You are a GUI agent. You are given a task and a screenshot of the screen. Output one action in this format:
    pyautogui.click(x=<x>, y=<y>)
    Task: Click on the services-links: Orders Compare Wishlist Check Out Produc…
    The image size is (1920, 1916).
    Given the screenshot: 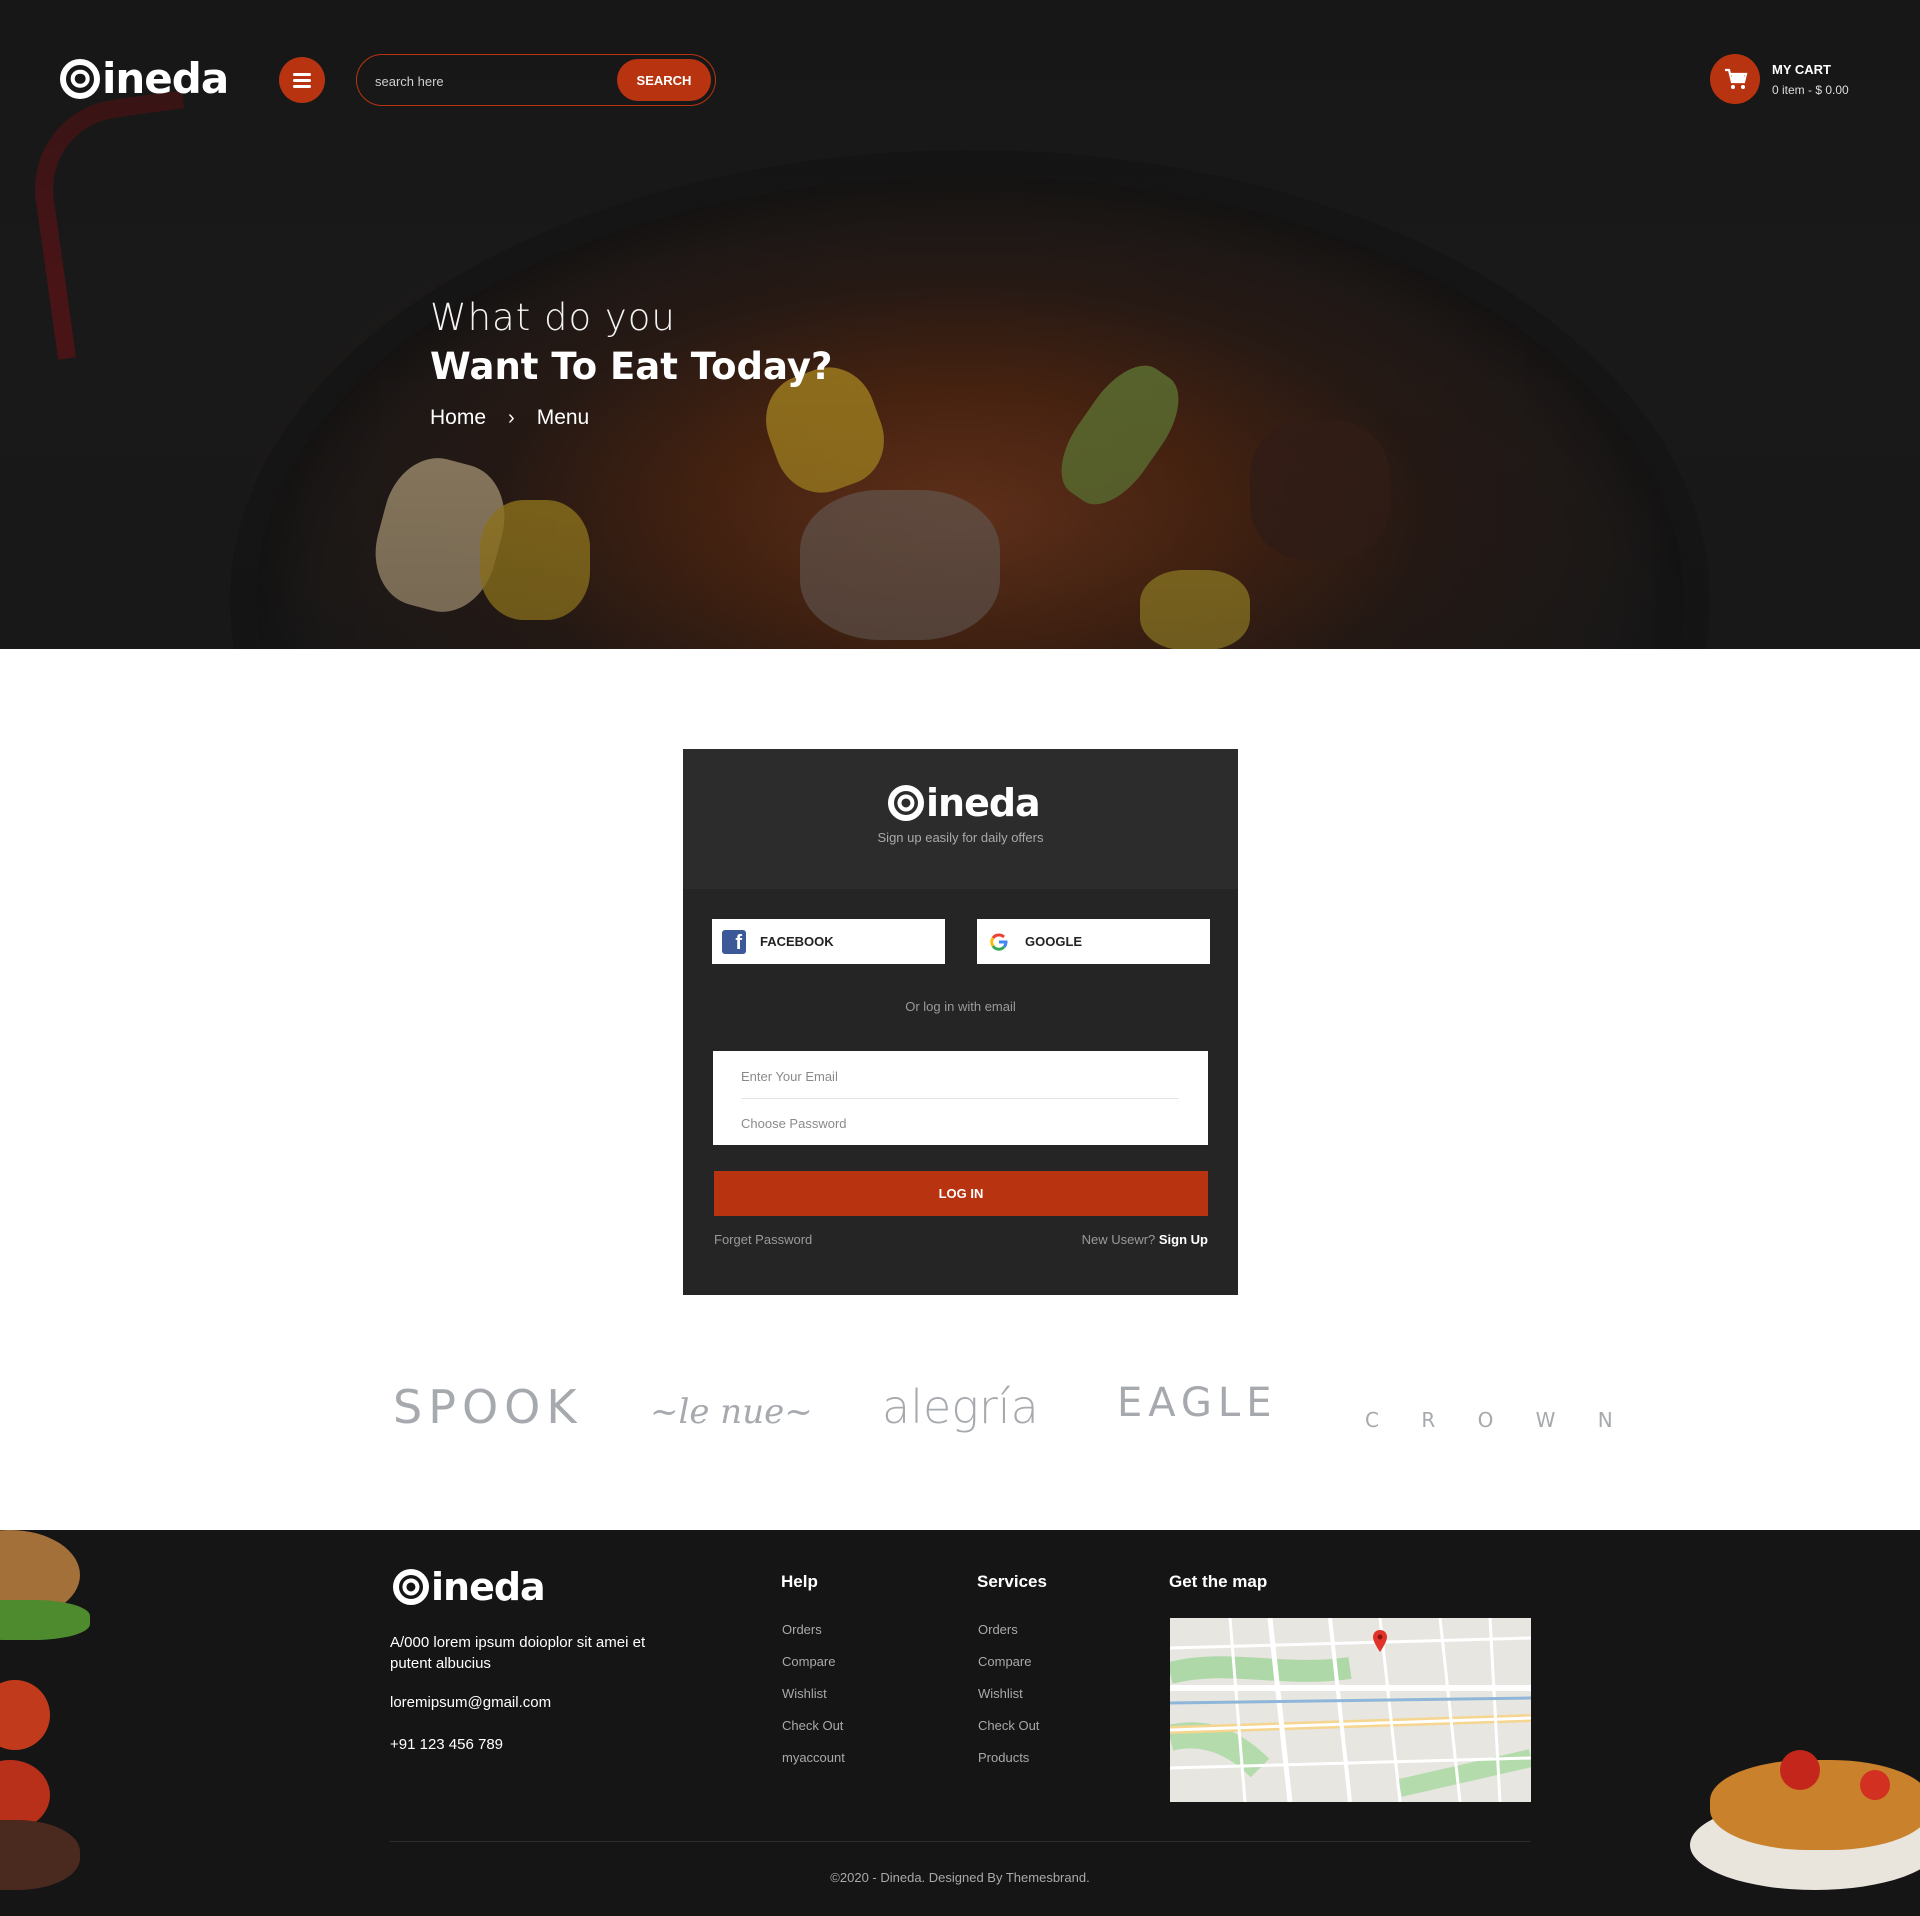 What is the action you would take?
    pyautogui.click(x=1008, y=1702)
    